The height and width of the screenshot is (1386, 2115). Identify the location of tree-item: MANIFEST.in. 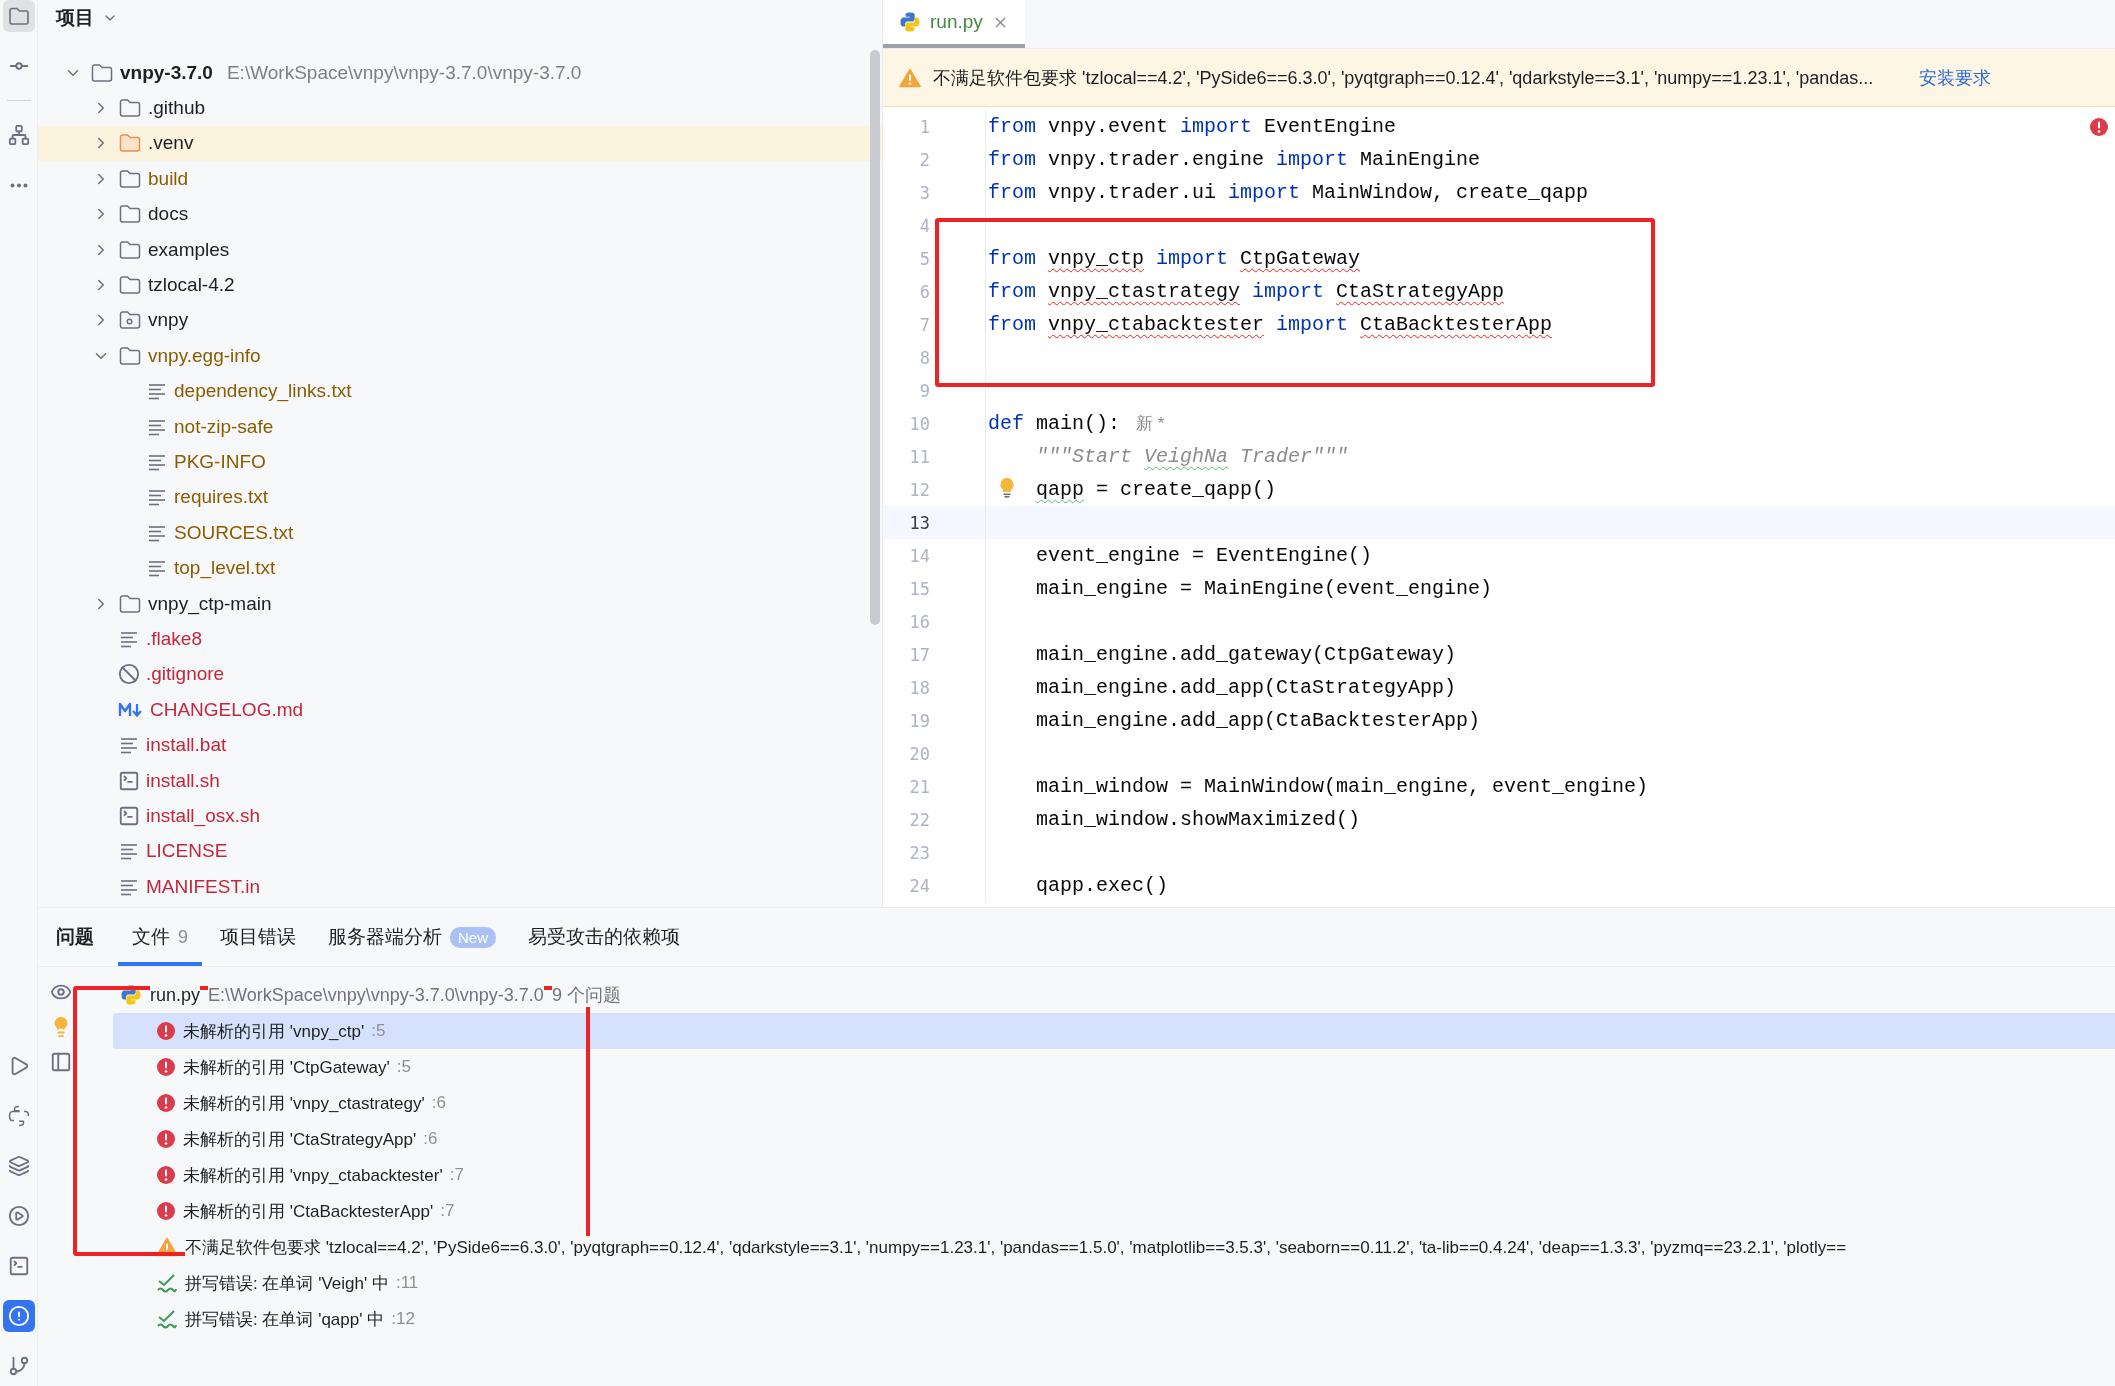
(203, 886).